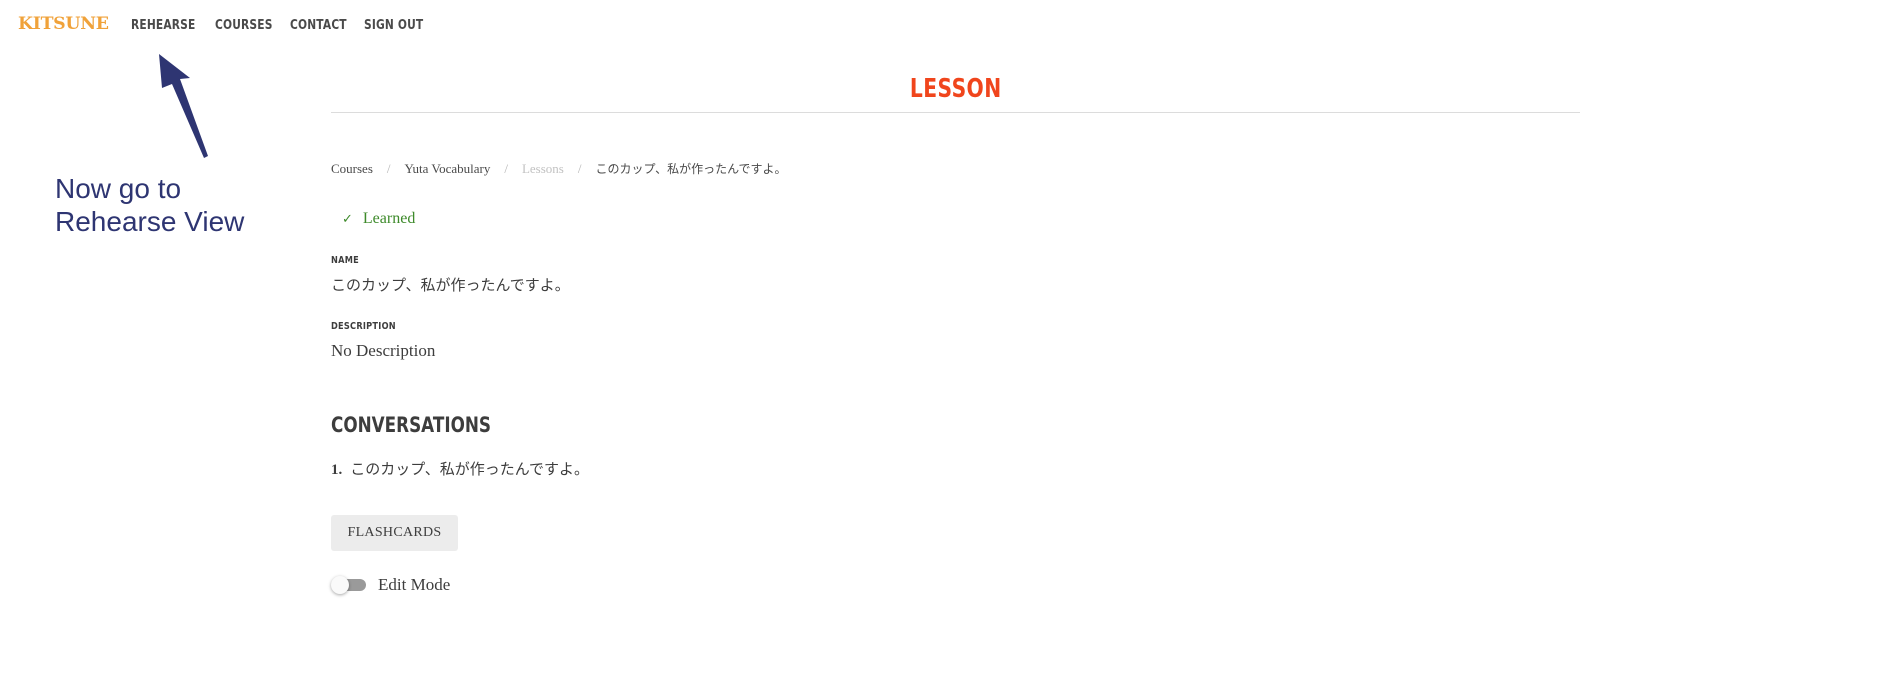 The image size is (1902, 676). I want to click on conversation-number: 1., so click(337, 470).